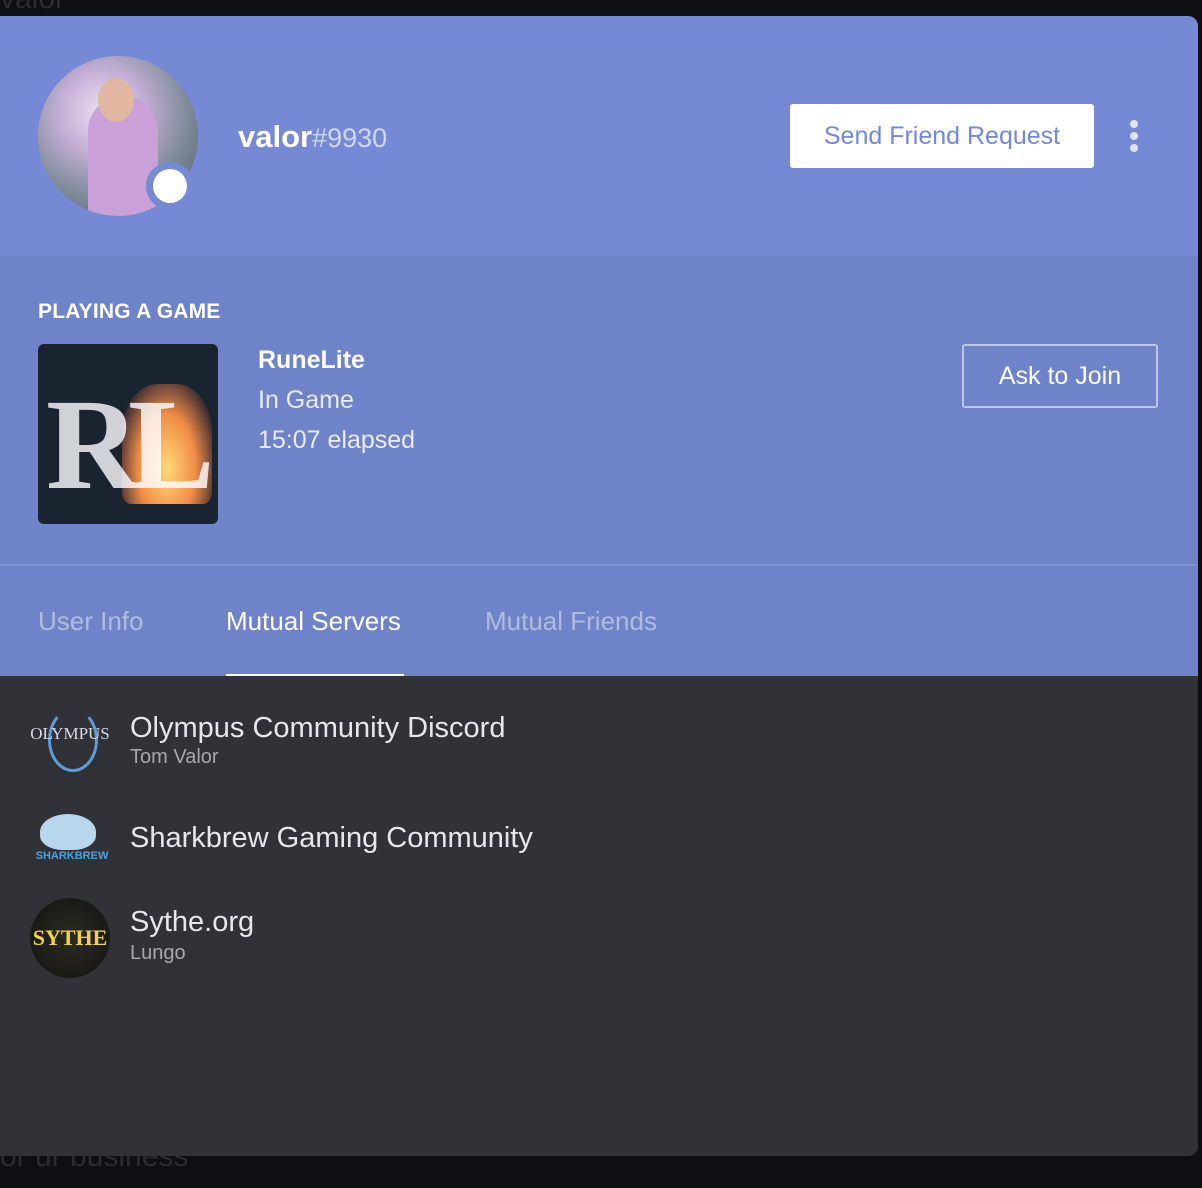  I want to click on server-icon: SYTHE, so click(70, 938).